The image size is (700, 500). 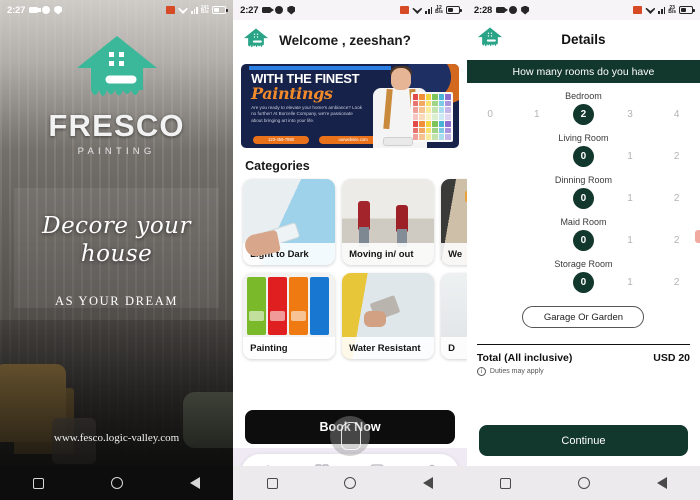 What do you see at coordinates (583, 264) in the screenshot?
I see `room-label: Storage Room` at bounding box center [583, 264].